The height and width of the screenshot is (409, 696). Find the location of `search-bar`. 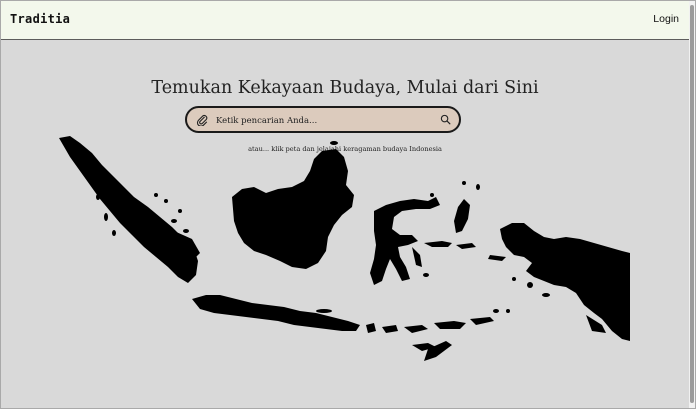

search-bar is located at coordinates (323, 119).